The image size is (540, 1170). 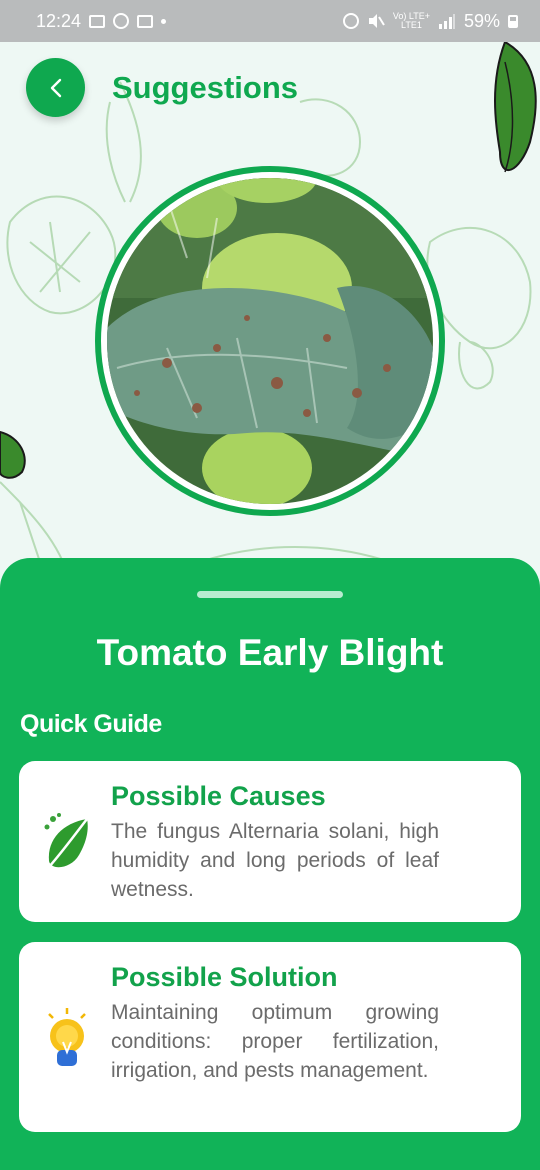 I want to click on chevron-left-icon, so click(x=55, y=87).